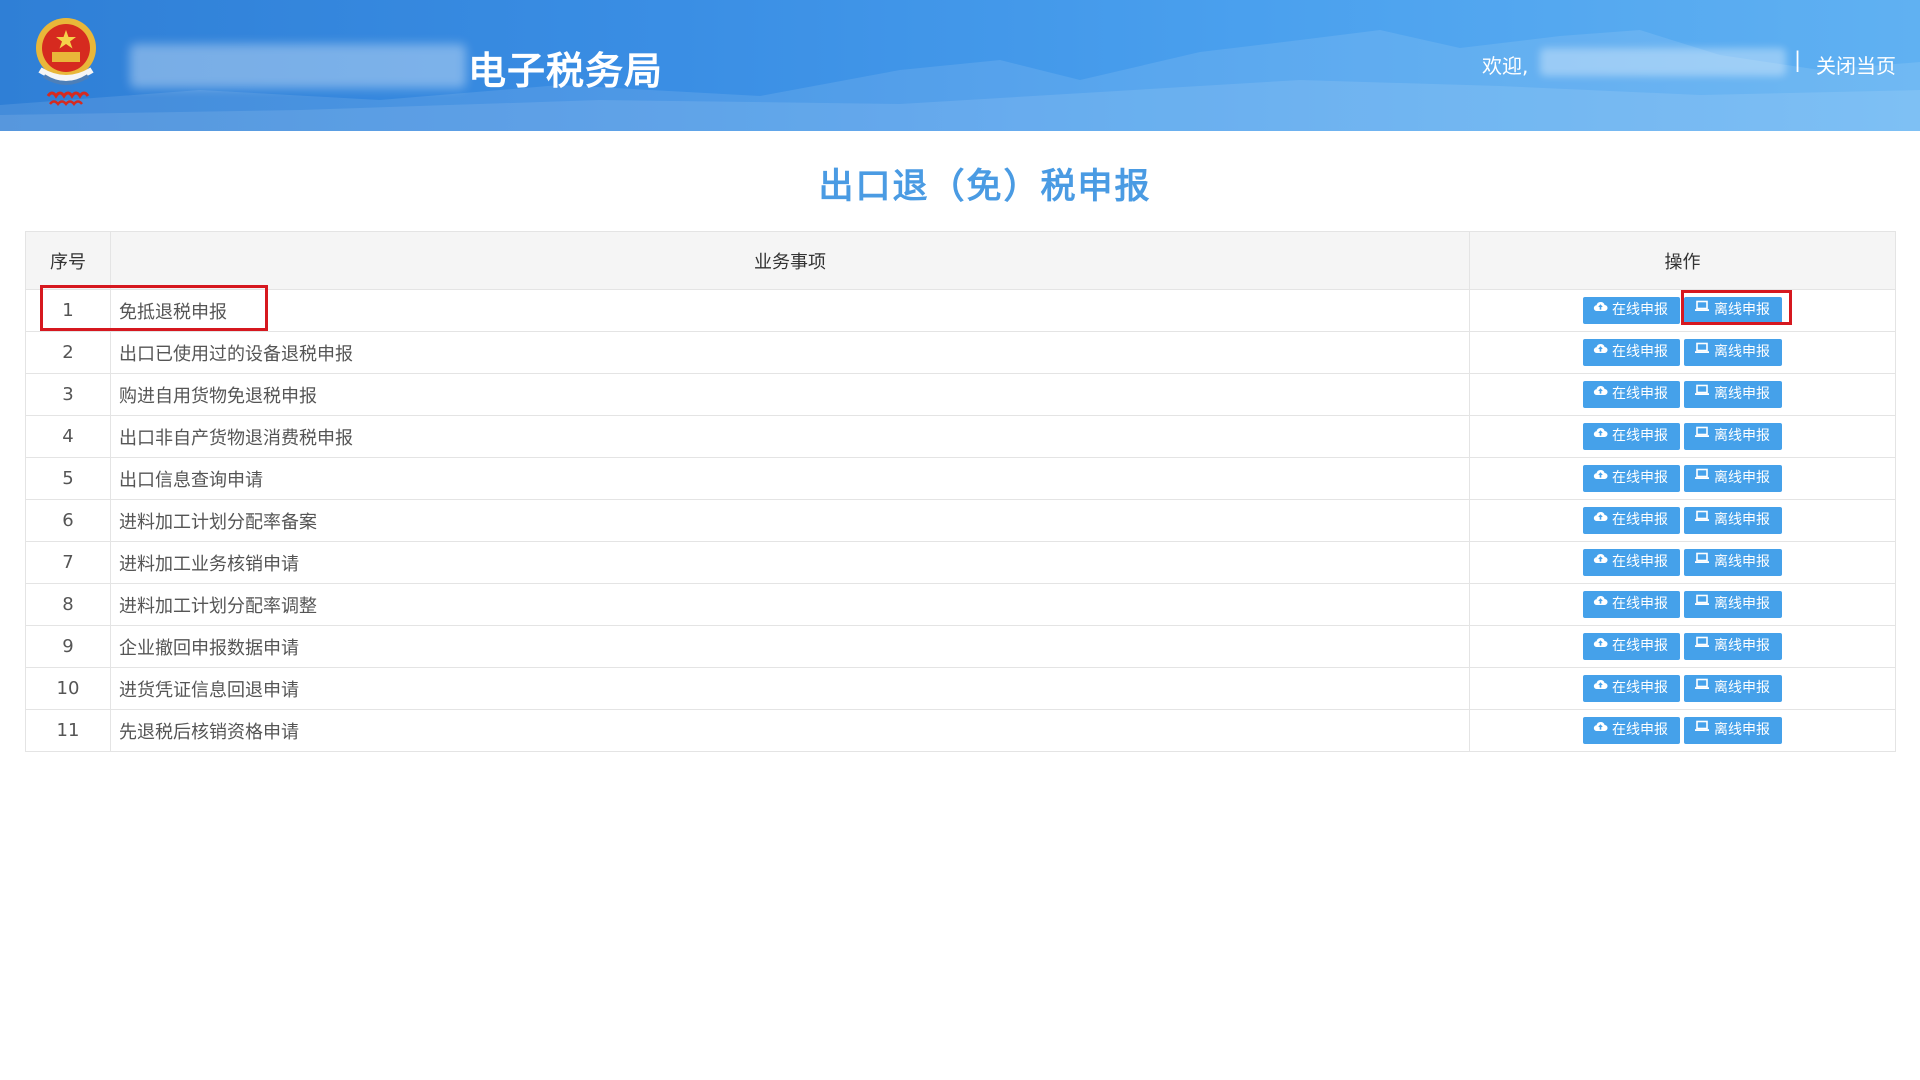 This screenshot has height=1080, width=1920. I want to click on table-row: 8 进料加工计划分配率调整 在线申报 离线申报, so click(960, 604).